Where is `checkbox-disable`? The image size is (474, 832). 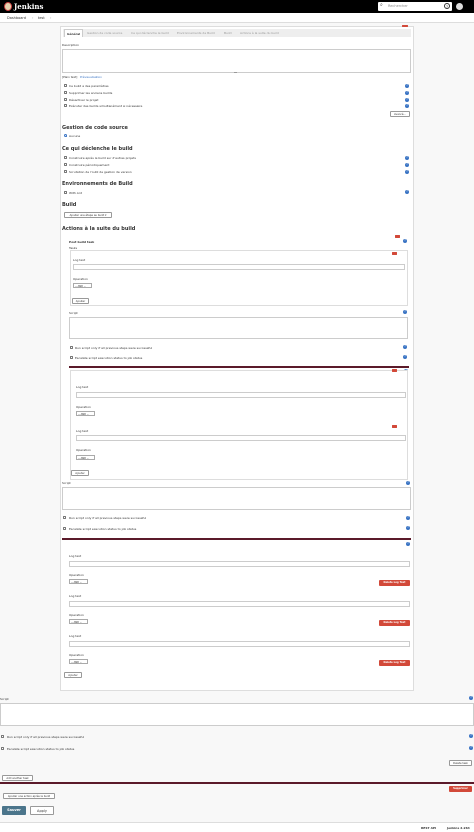 checkbox-disable is located at coordinates (65, 99).